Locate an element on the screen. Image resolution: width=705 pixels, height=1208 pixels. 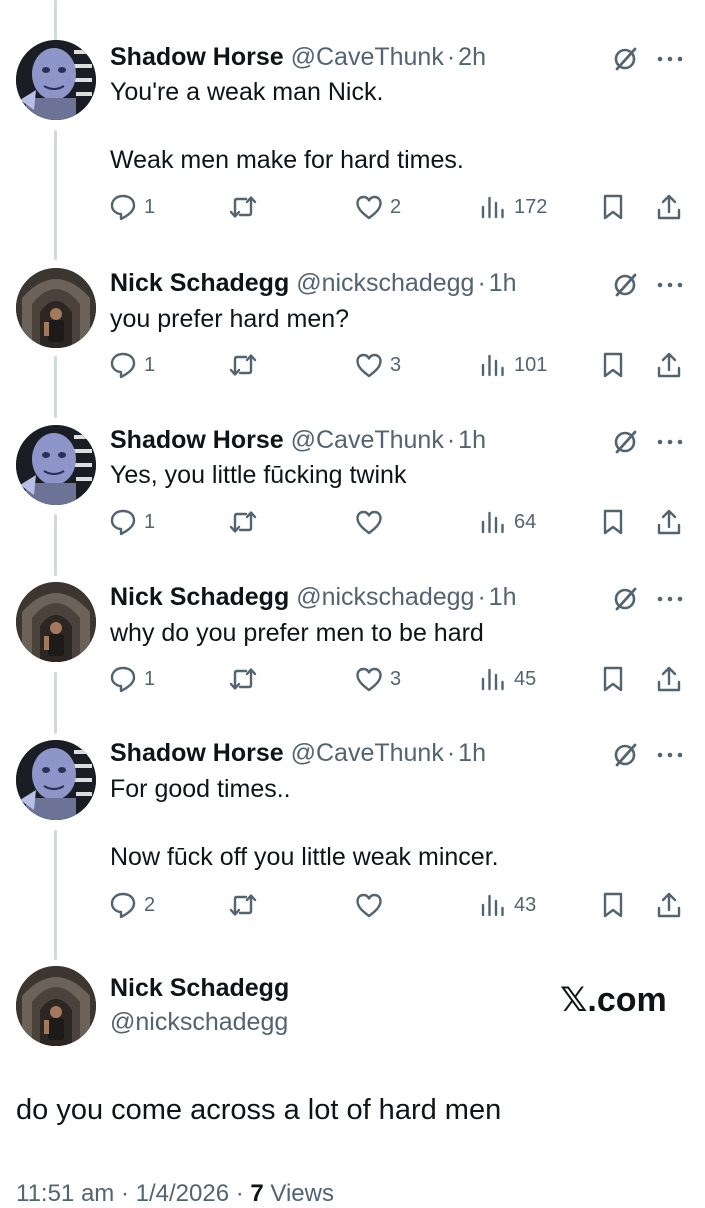
action-bar: 1 64 is located at coordinates (352, 522).